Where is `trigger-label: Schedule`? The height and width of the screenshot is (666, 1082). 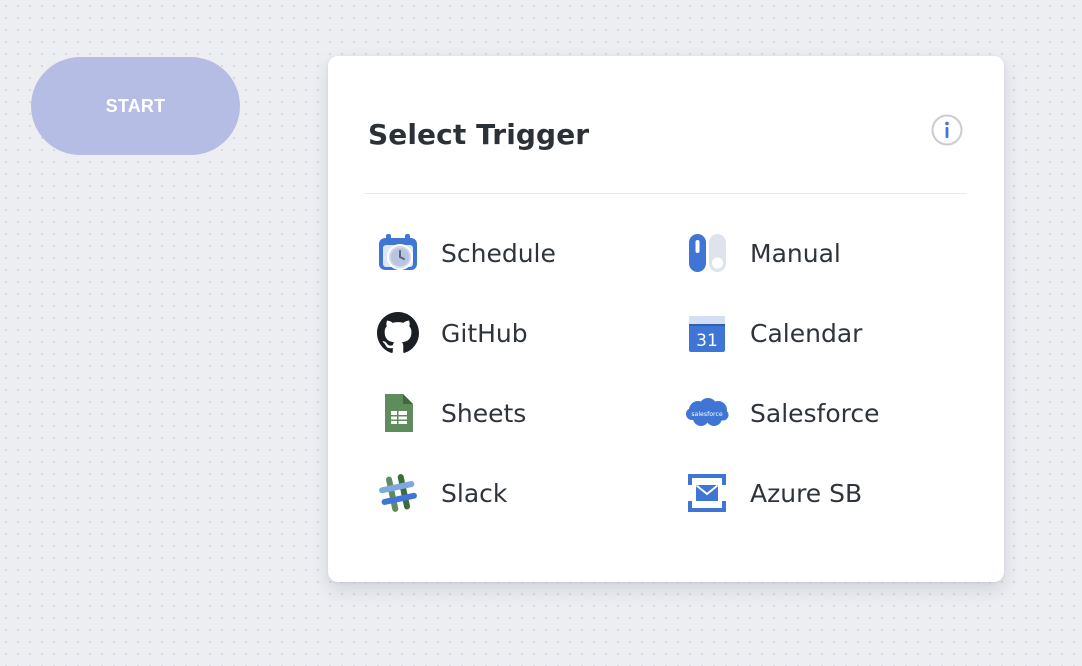
trigger-label: Schedule is located at coordinates (498, 253).